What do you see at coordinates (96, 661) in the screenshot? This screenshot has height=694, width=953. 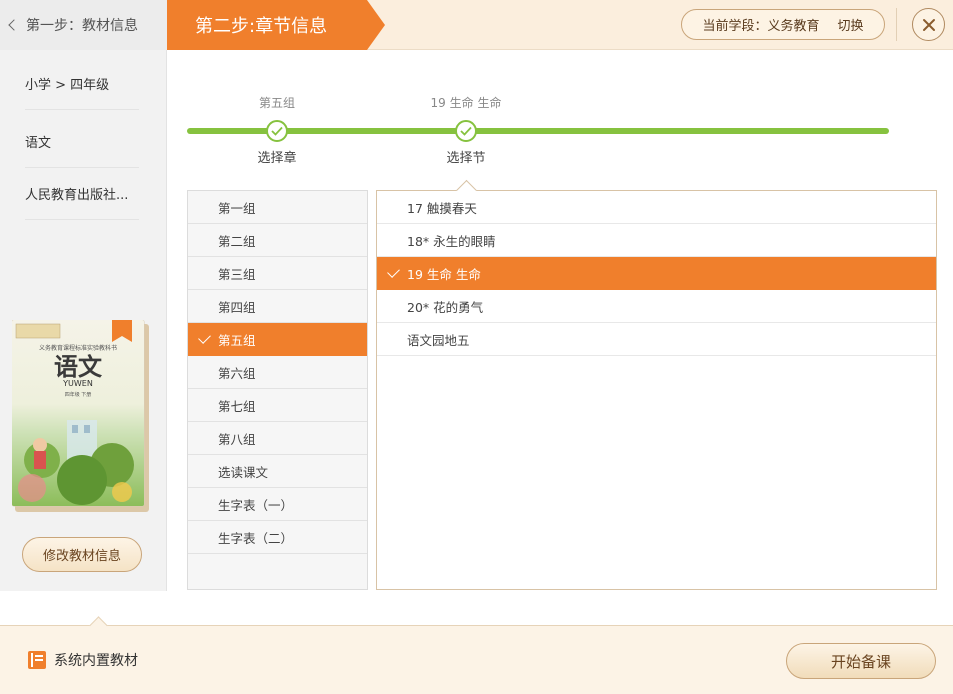 I see `builtin-label: 系统内置教材` at bounding box center [96, 661].